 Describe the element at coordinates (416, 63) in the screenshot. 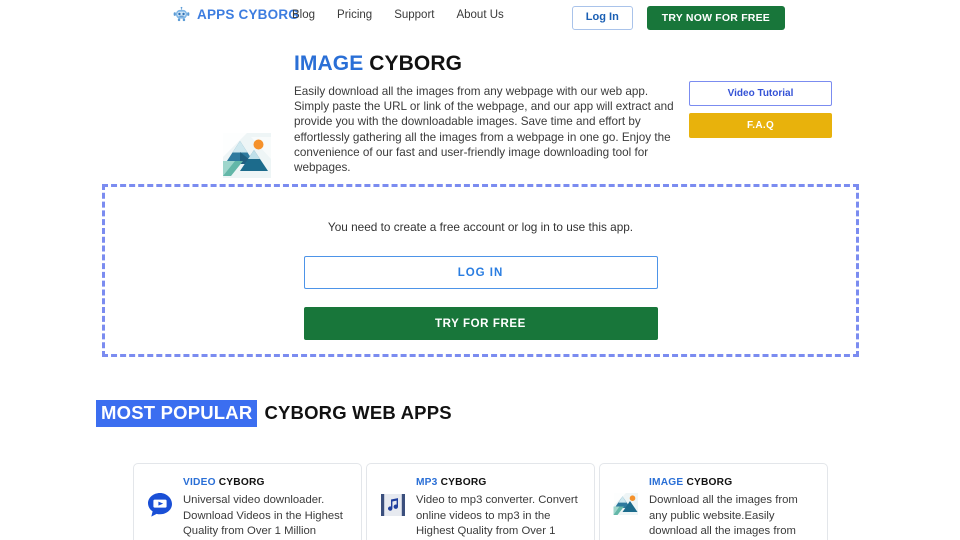

I see `page-title-rest: CYBORG` at that location.